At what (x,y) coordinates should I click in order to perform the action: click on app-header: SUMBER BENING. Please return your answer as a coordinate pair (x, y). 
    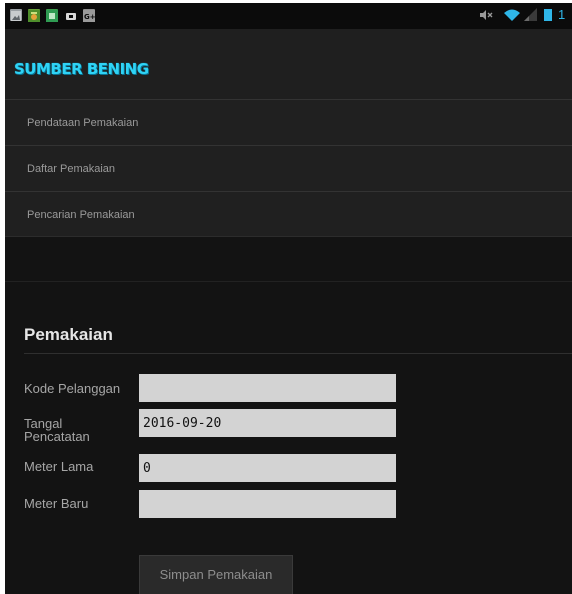
    Looking at the image, I should click on (288, 64).